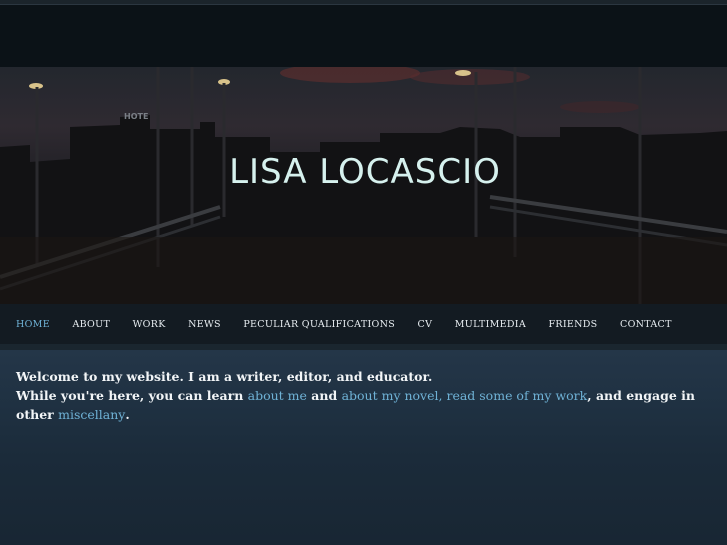 The width and height of the screenshot is (727, 545). What do you see at coordinates (324, 395) in the screenshot?
I see `welcome-and-text: and` at bounding box center [324, 395].